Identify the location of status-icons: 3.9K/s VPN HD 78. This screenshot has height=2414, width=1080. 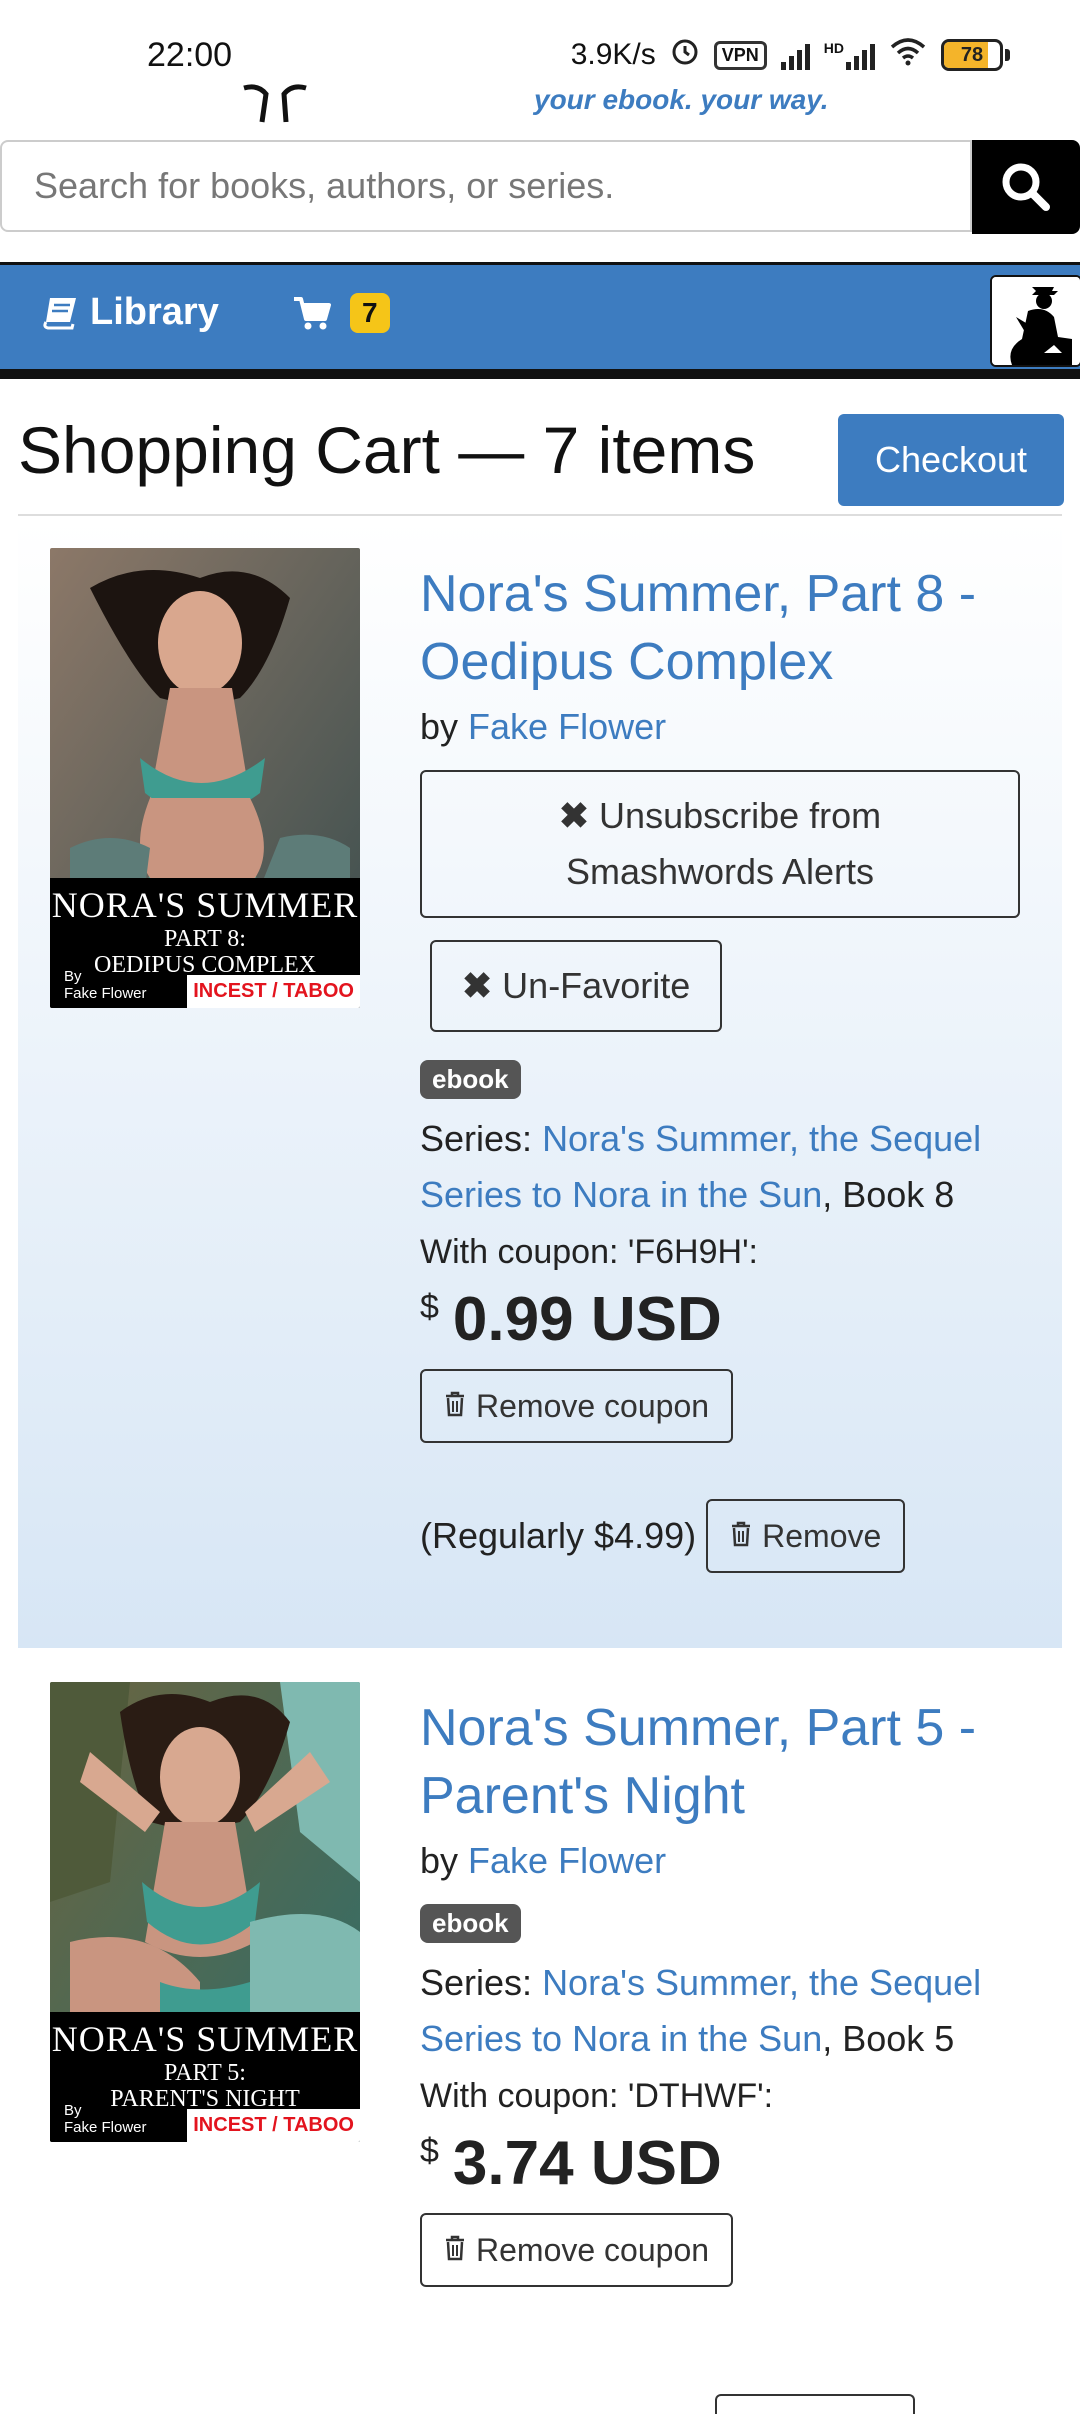
(790, 55).